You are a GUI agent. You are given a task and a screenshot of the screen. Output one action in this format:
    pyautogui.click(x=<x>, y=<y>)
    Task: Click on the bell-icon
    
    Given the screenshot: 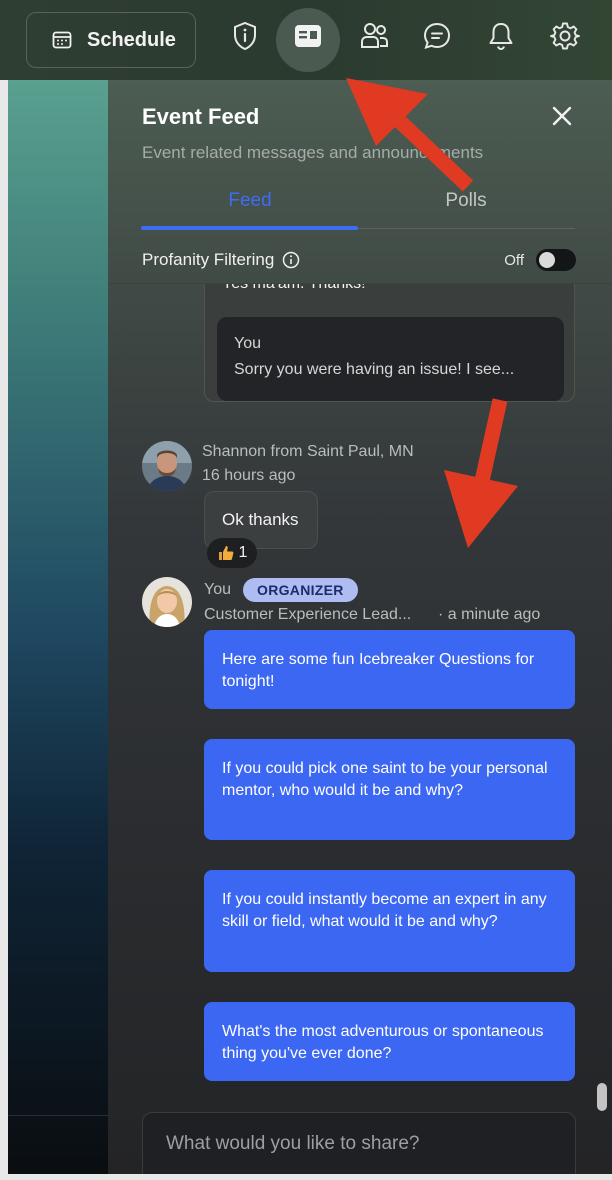 What is the action you would take?
    pyautogui.click(x=501, y=37)
    